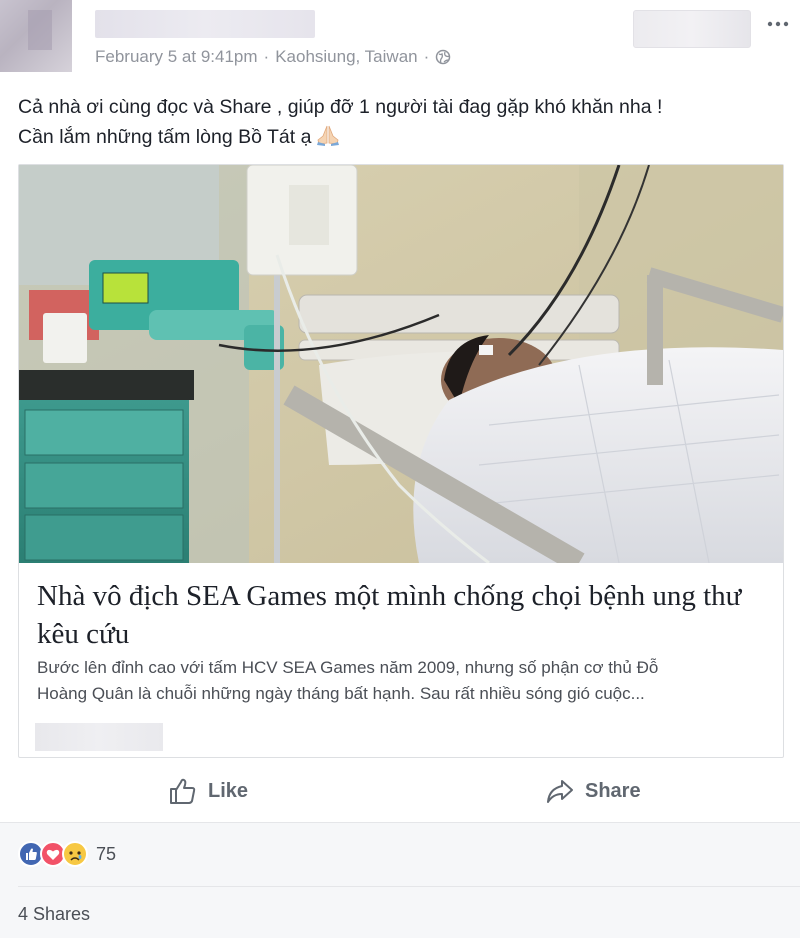  What do you see at coordinates (443, 57) in the screenshot?
I see `globe-icon` at bounding box center [443, 57].